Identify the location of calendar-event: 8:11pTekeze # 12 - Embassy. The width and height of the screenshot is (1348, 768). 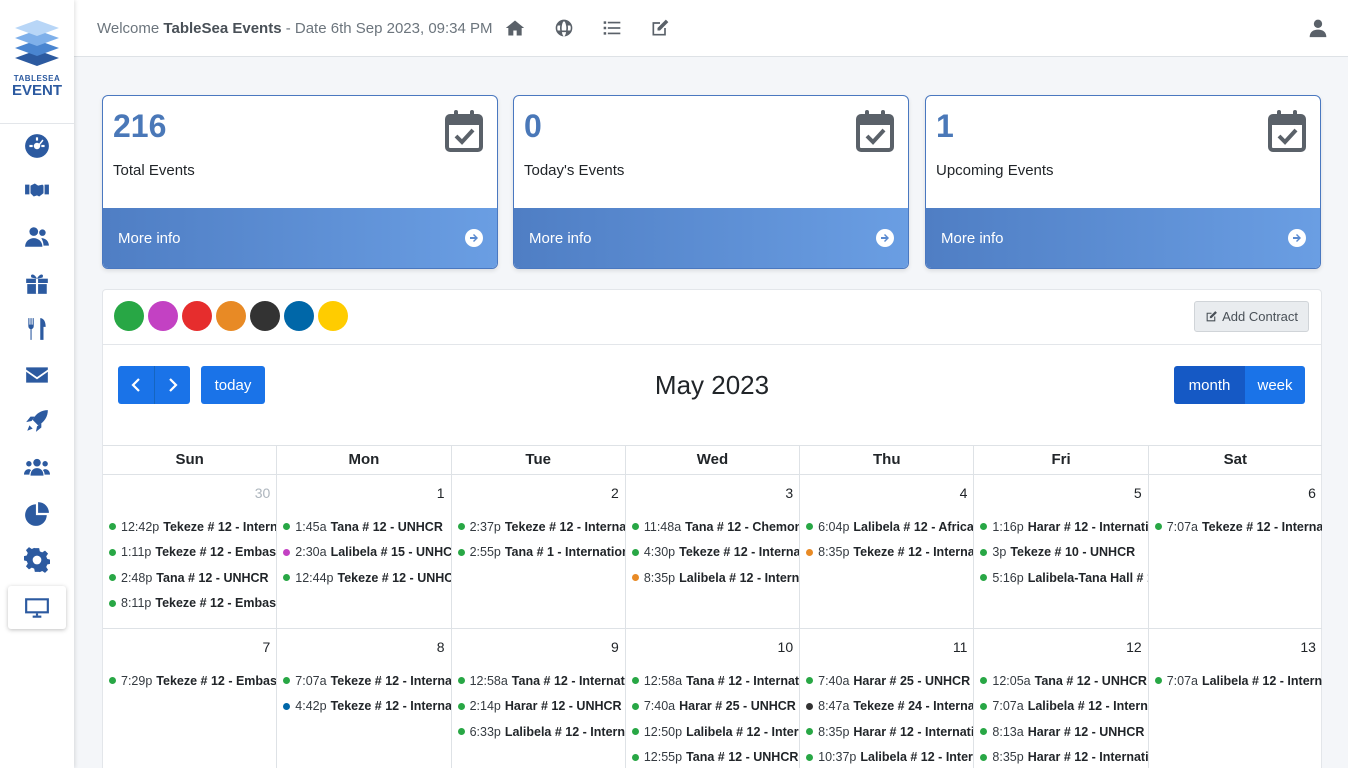
(192, 604).